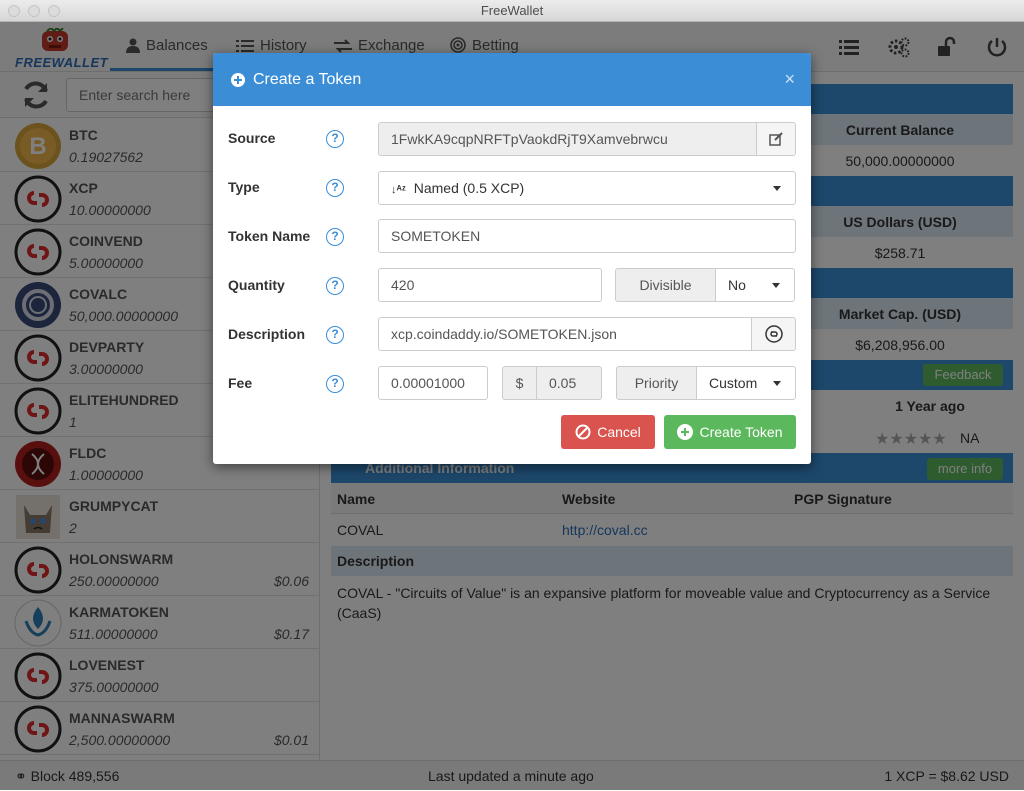 The width and height of the screenshot is (1024, 791). I want to click on type-select-value: Named (0.5 XCP), so click(469, 188).